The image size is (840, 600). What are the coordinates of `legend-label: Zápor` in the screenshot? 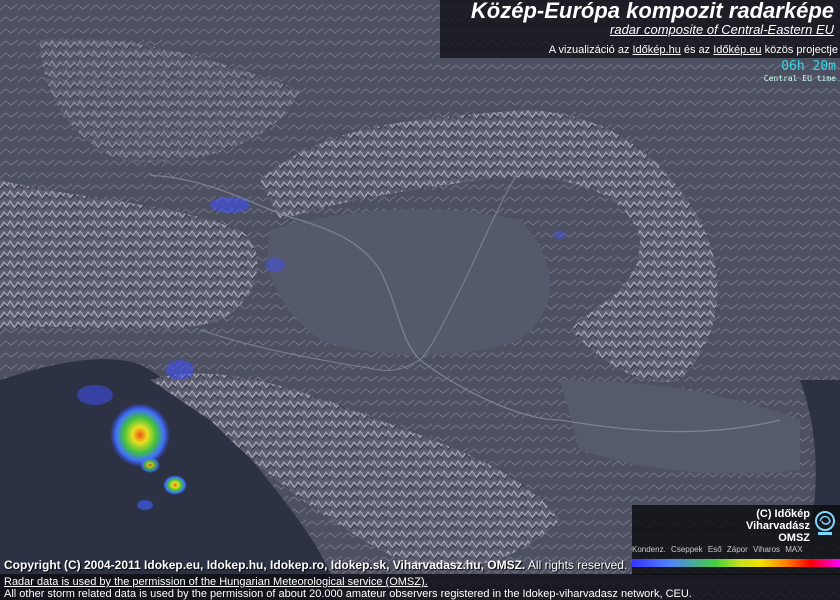 It's located at (737, 549).